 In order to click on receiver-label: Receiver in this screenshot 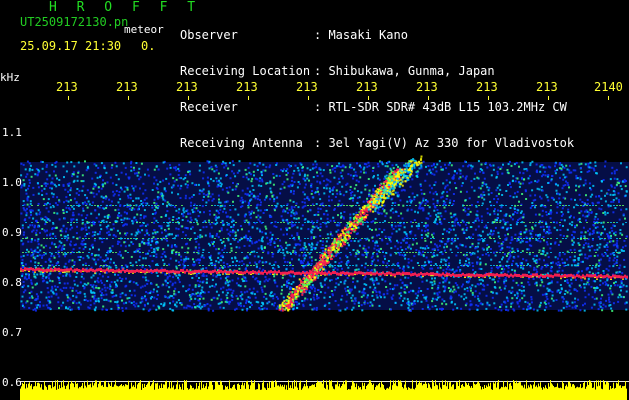, I will do `click(209, 107)`.